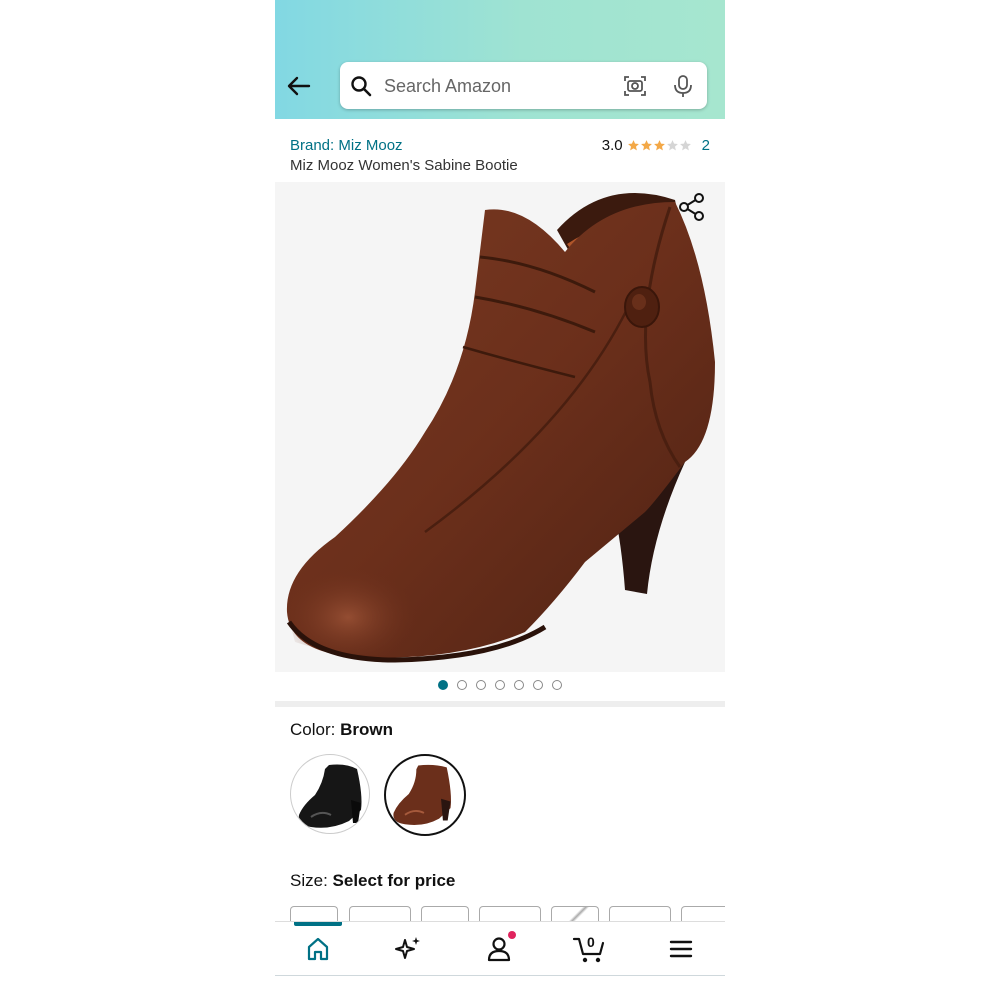 This screenshot has height=1000, width=1000. I want to click on rating-count: 2, so click(706, 145).